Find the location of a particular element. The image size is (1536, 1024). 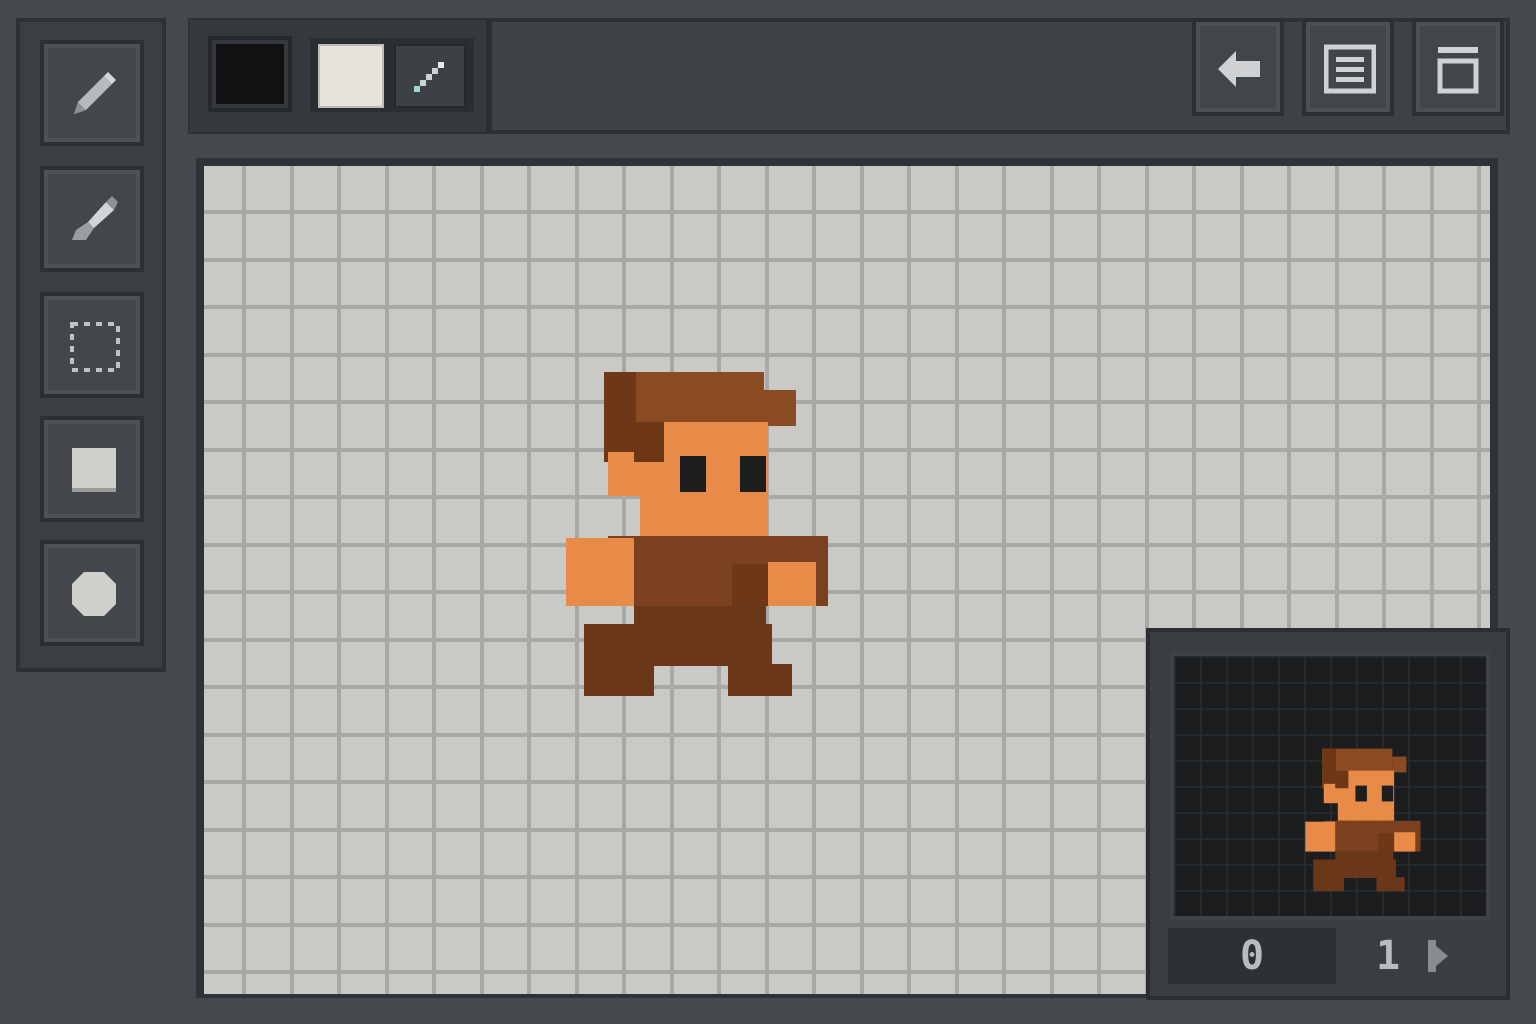

arrow-left-icon is located at coordinates (1239, 69).